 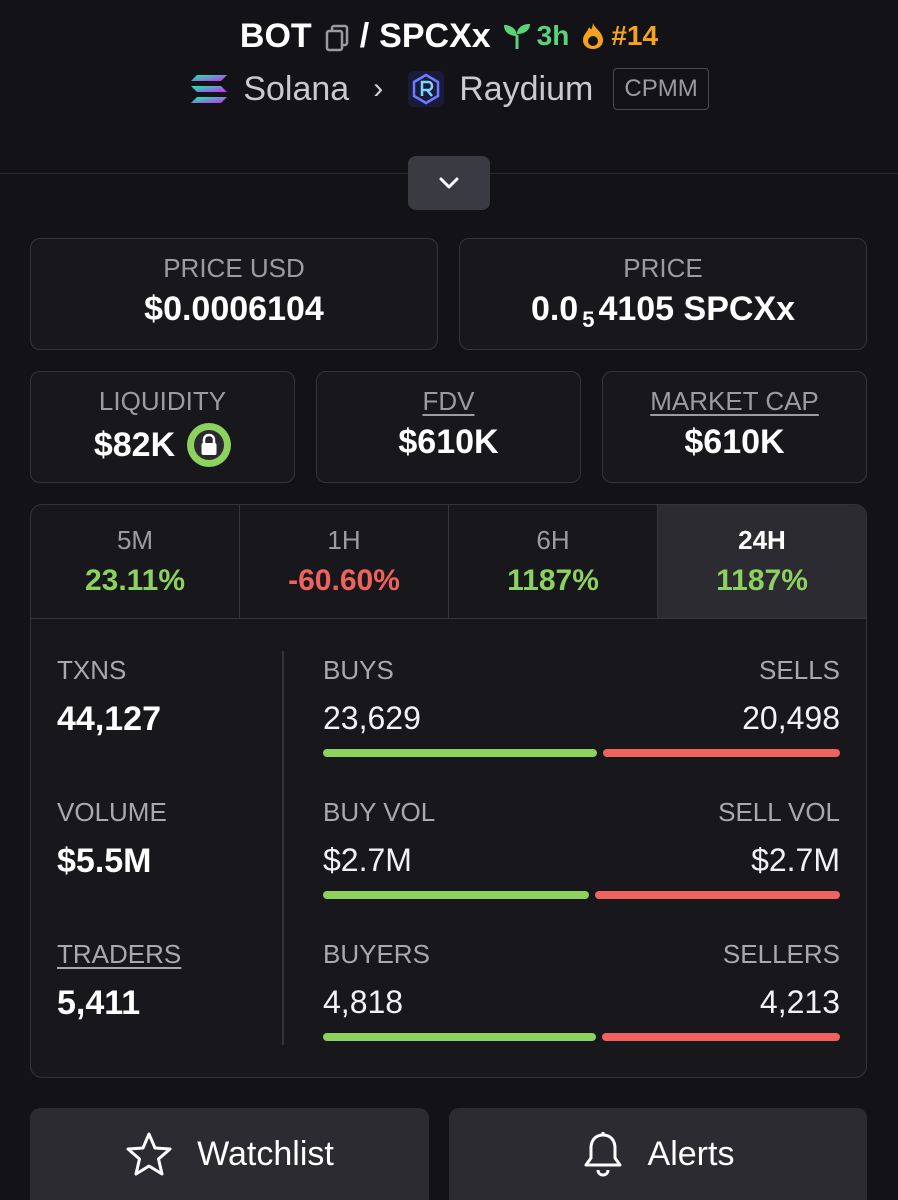 What do you see at coordinates (691, 1153) in the screenshot?
I see `alerts-label: Alerts` at bounding box center [691, 1153].